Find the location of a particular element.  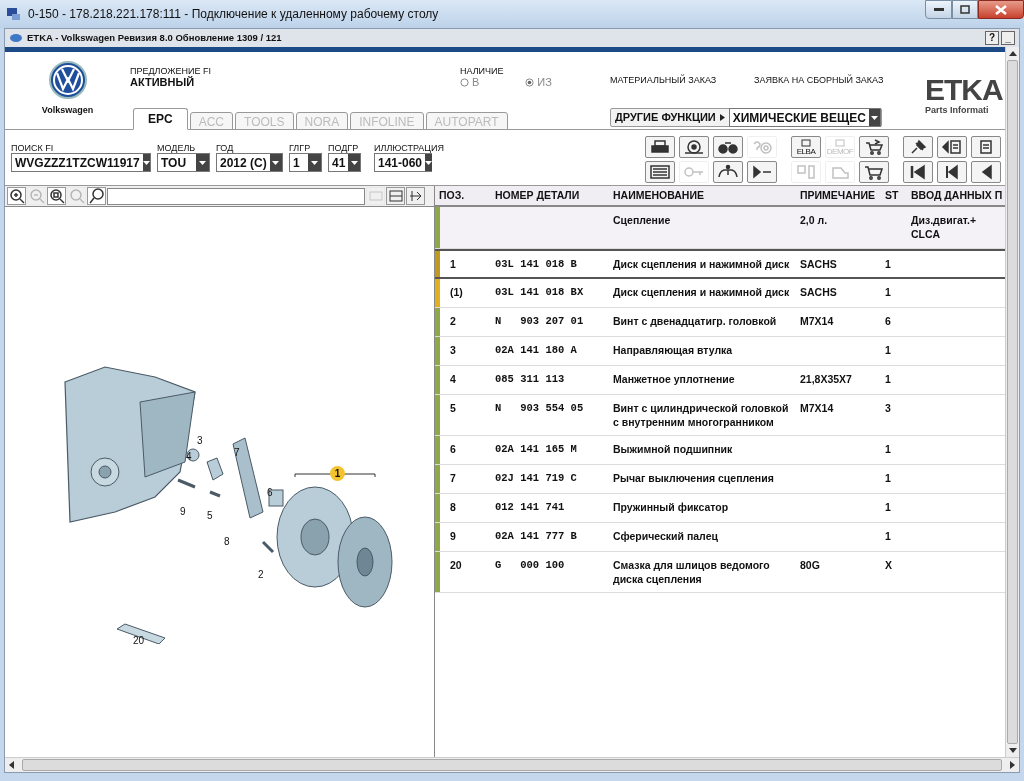

table-cell: N 903 207 01 is located at coordinates (539, 321).